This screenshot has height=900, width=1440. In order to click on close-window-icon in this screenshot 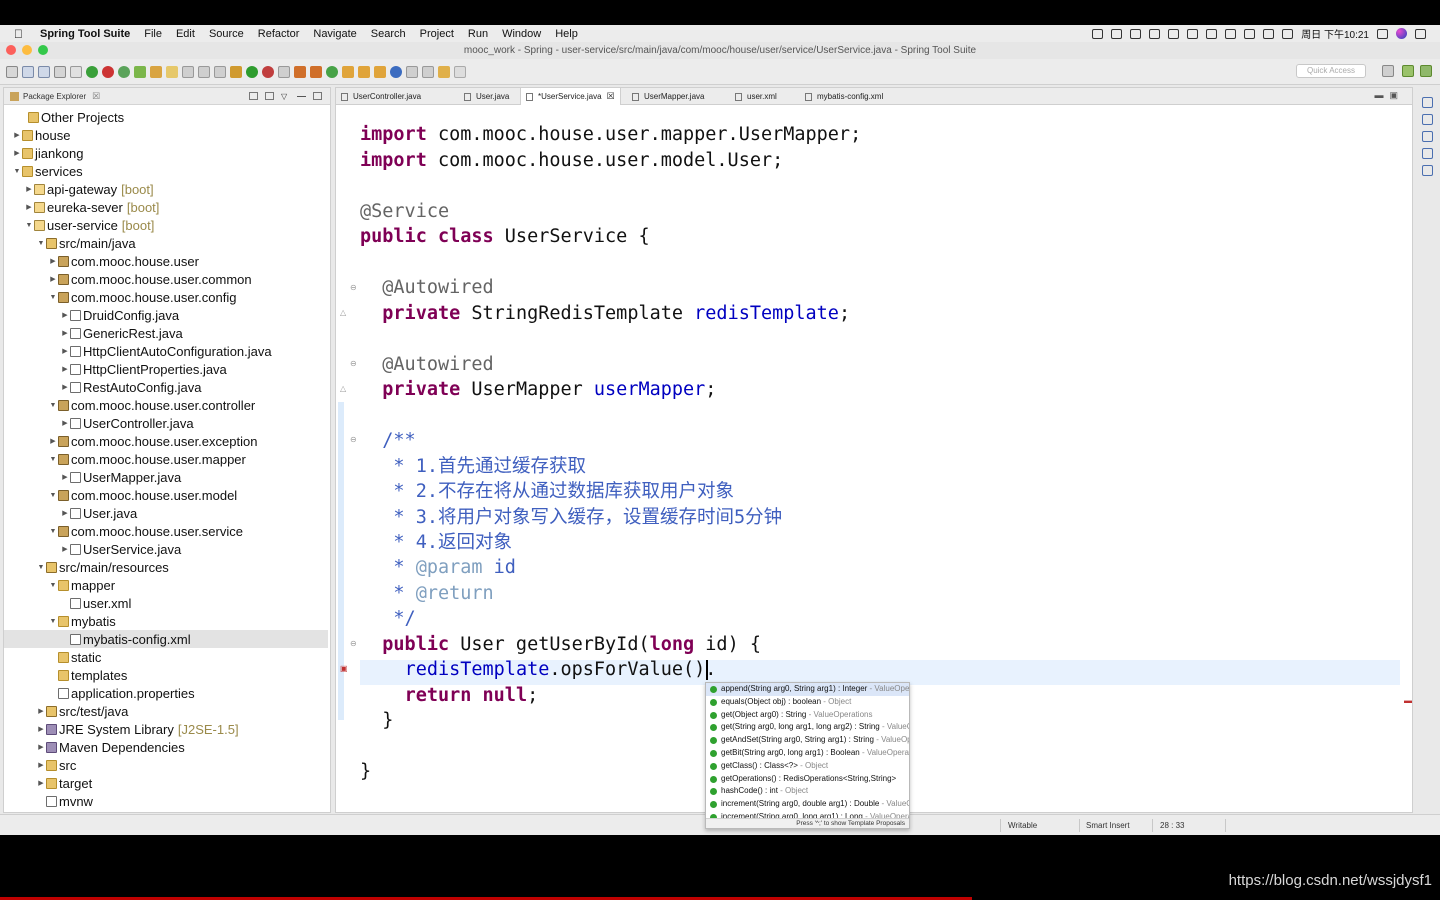, I will do `click(11, 50)`.